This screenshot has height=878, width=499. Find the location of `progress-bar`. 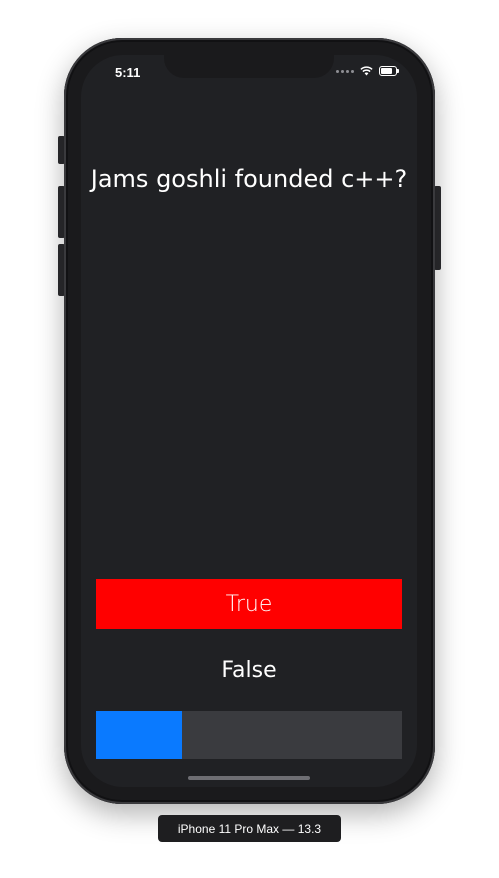

progress-bar is located at coordinates (249, 735).